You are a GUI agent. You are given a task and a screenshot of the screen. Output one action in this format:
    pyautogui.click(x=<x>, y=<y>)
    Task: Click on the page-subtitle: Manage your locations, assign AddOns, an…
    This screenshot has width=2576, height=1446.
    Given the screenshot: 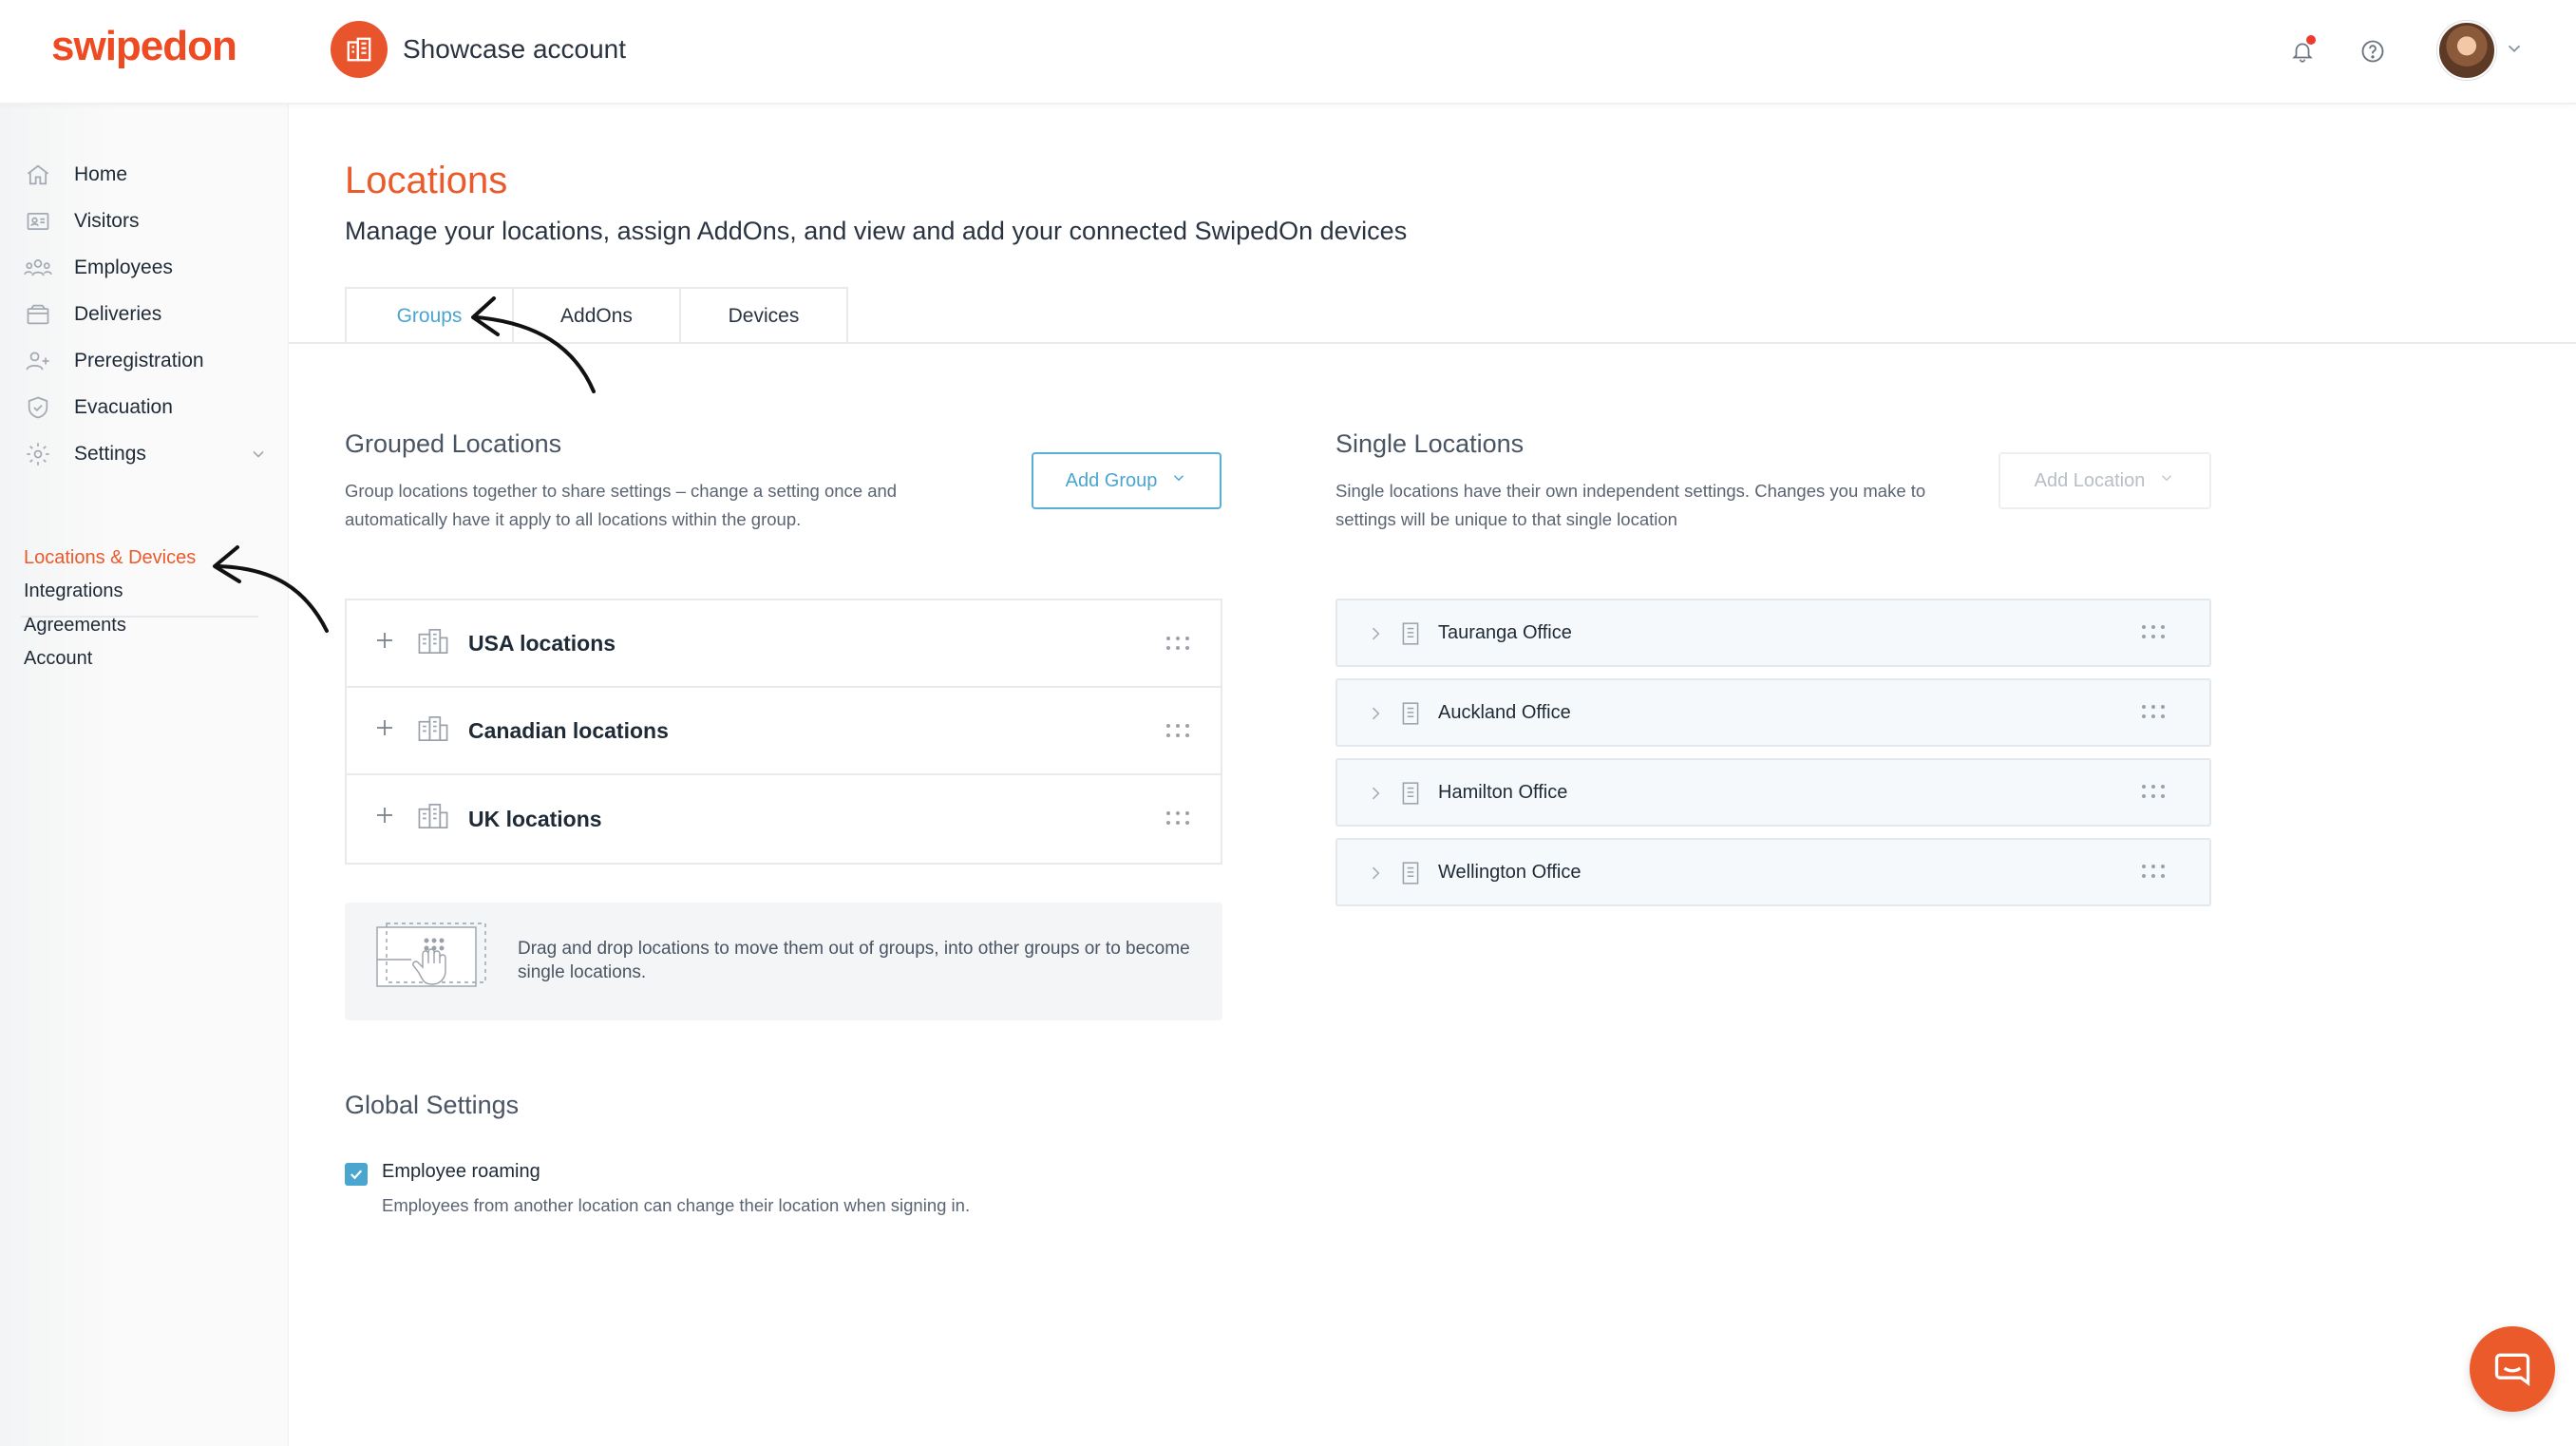 What is the action you would take?
    pyautogui.click(x=876, y=231)
    